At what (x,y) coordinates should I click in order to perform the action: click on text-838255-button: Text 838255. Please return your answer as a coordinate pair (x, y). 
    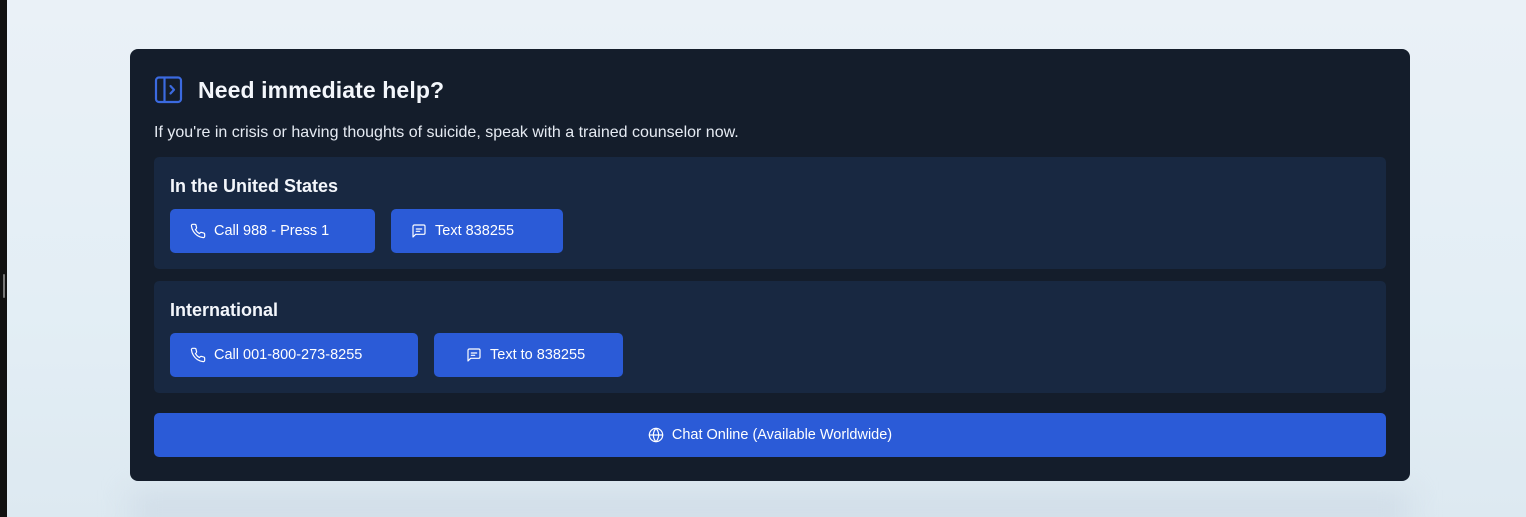
    Looking at the image, I should click on (477, 231).